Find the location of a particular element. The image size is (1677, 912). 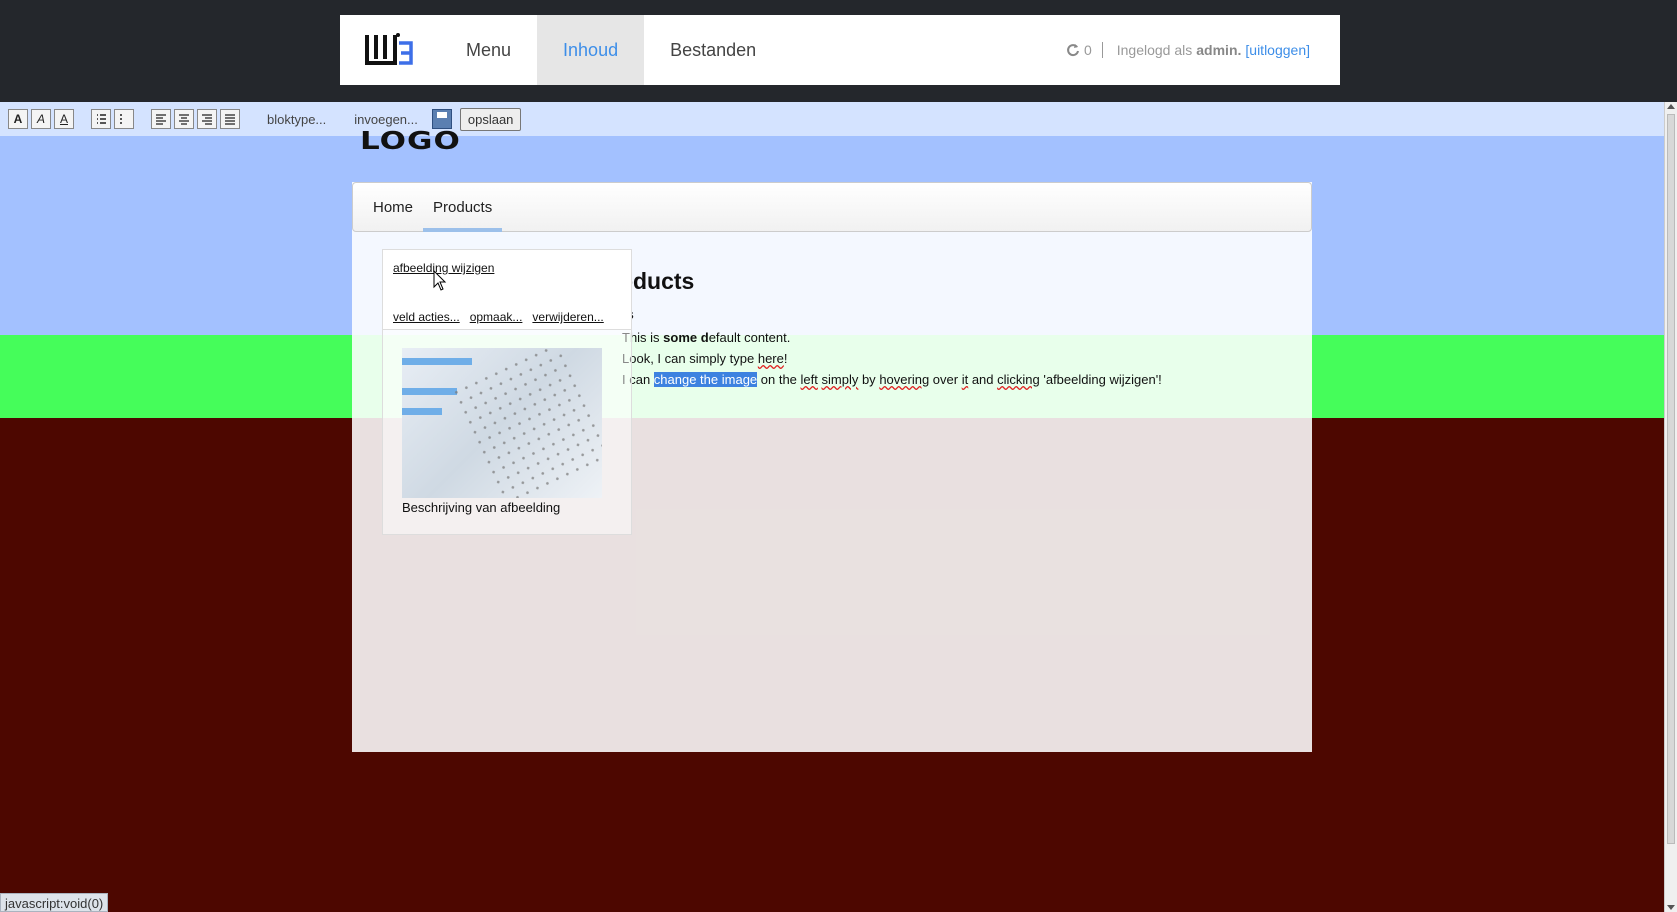

page-scrollbar is located at coordinates (1670, 507).